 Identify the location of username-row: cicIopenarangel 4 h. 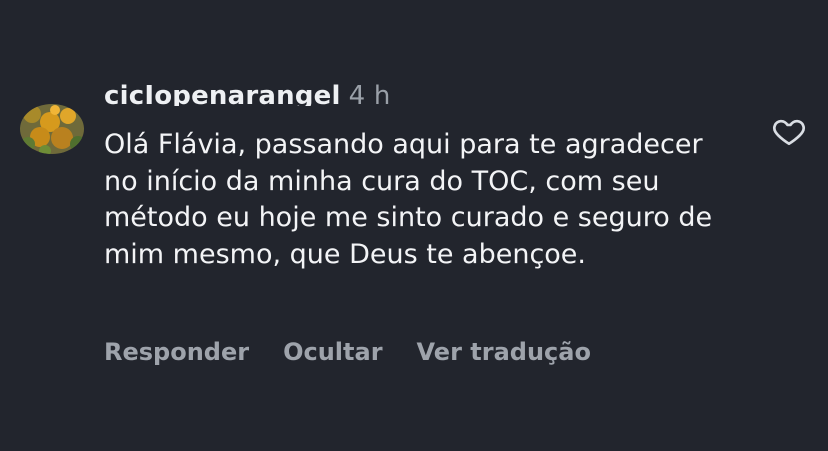
(264, 95).